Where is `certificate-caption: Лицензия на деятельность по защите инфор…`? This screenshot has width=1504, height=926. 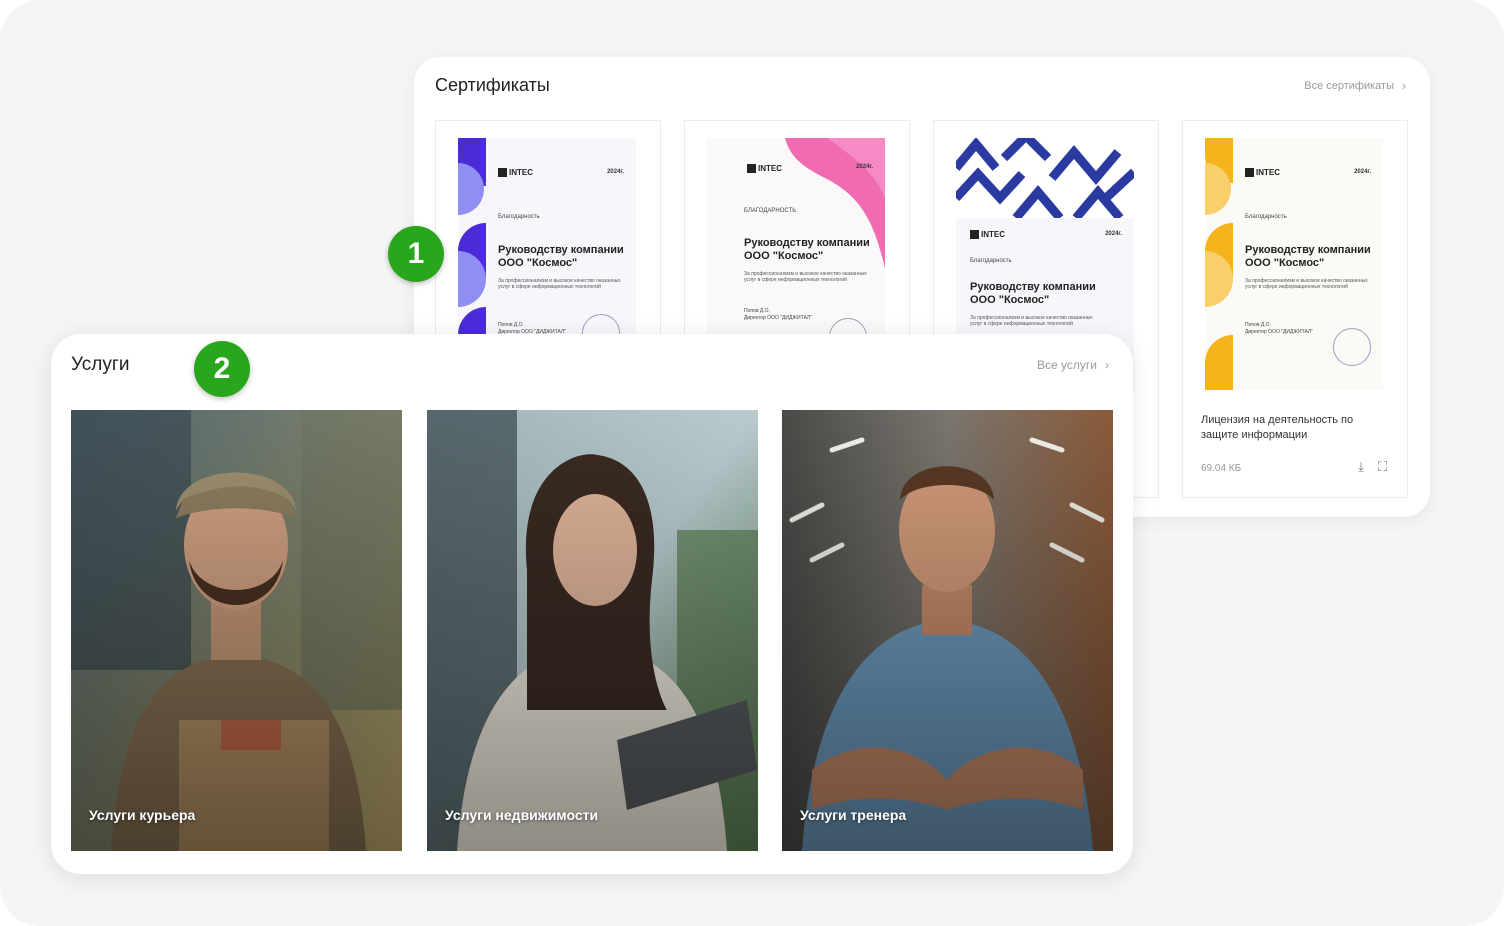
certificate-caption: Лицензия на деятельность по защите инфор… is located at coordinates (1296, 428).